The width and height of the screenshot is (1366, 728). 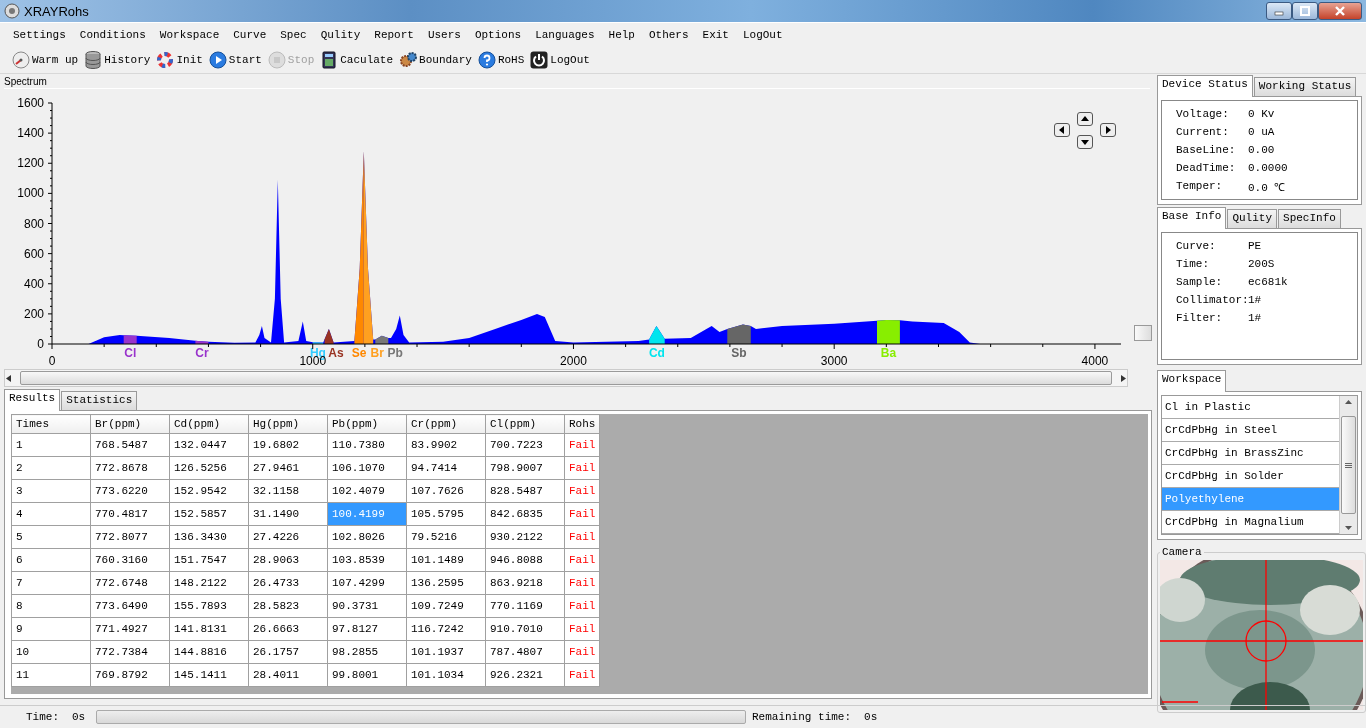 What do you see at coordinates (51, 560) in the screenshot?
I see `table-cell: 6` at bounding box center [51, 560].